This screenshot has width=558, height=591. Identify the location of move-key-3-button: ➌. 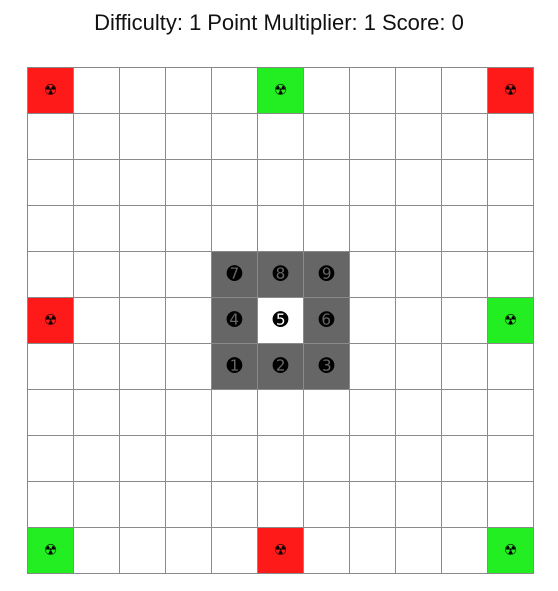
(327, 367).